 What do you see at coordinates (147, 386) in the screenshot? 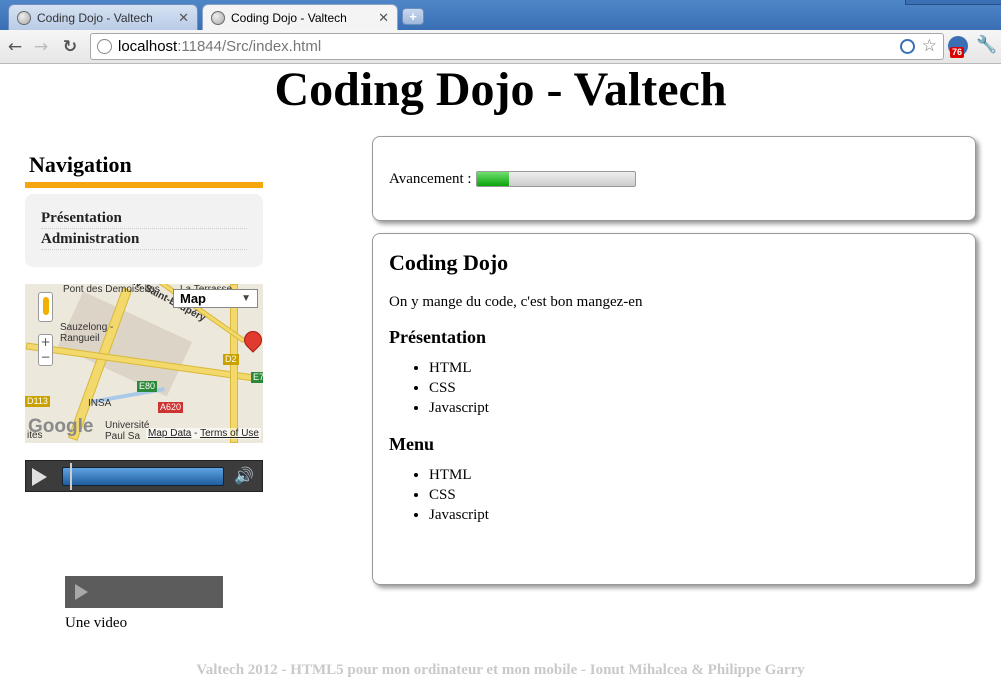
I see `road-shield: E80` at bounding box center [147, 386].